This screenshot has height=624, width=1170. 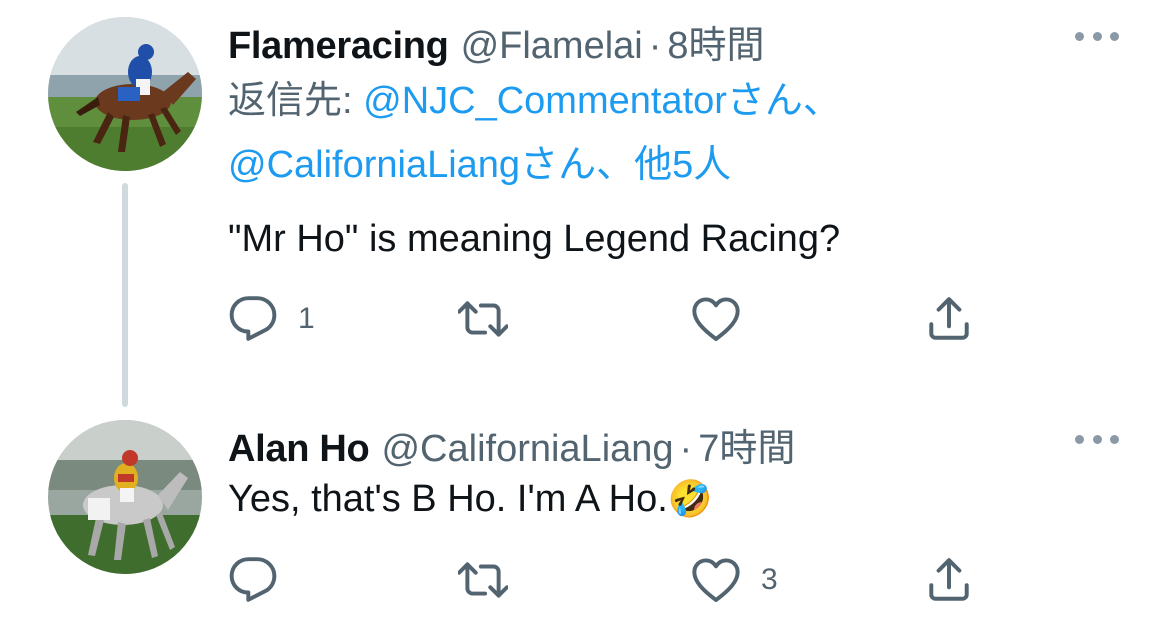 I want to click on reply-button, so click(x=263, y=580).